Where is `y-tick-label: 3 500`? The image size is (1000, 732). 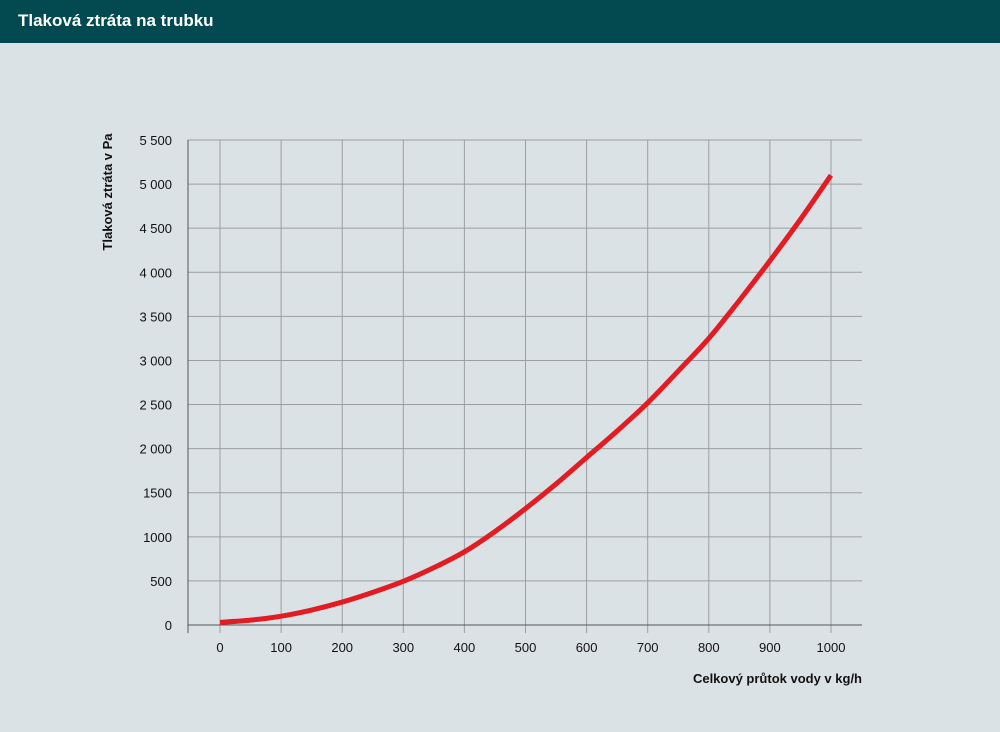 y-tick-label: 3 500 is located at coordinates (155, 316).